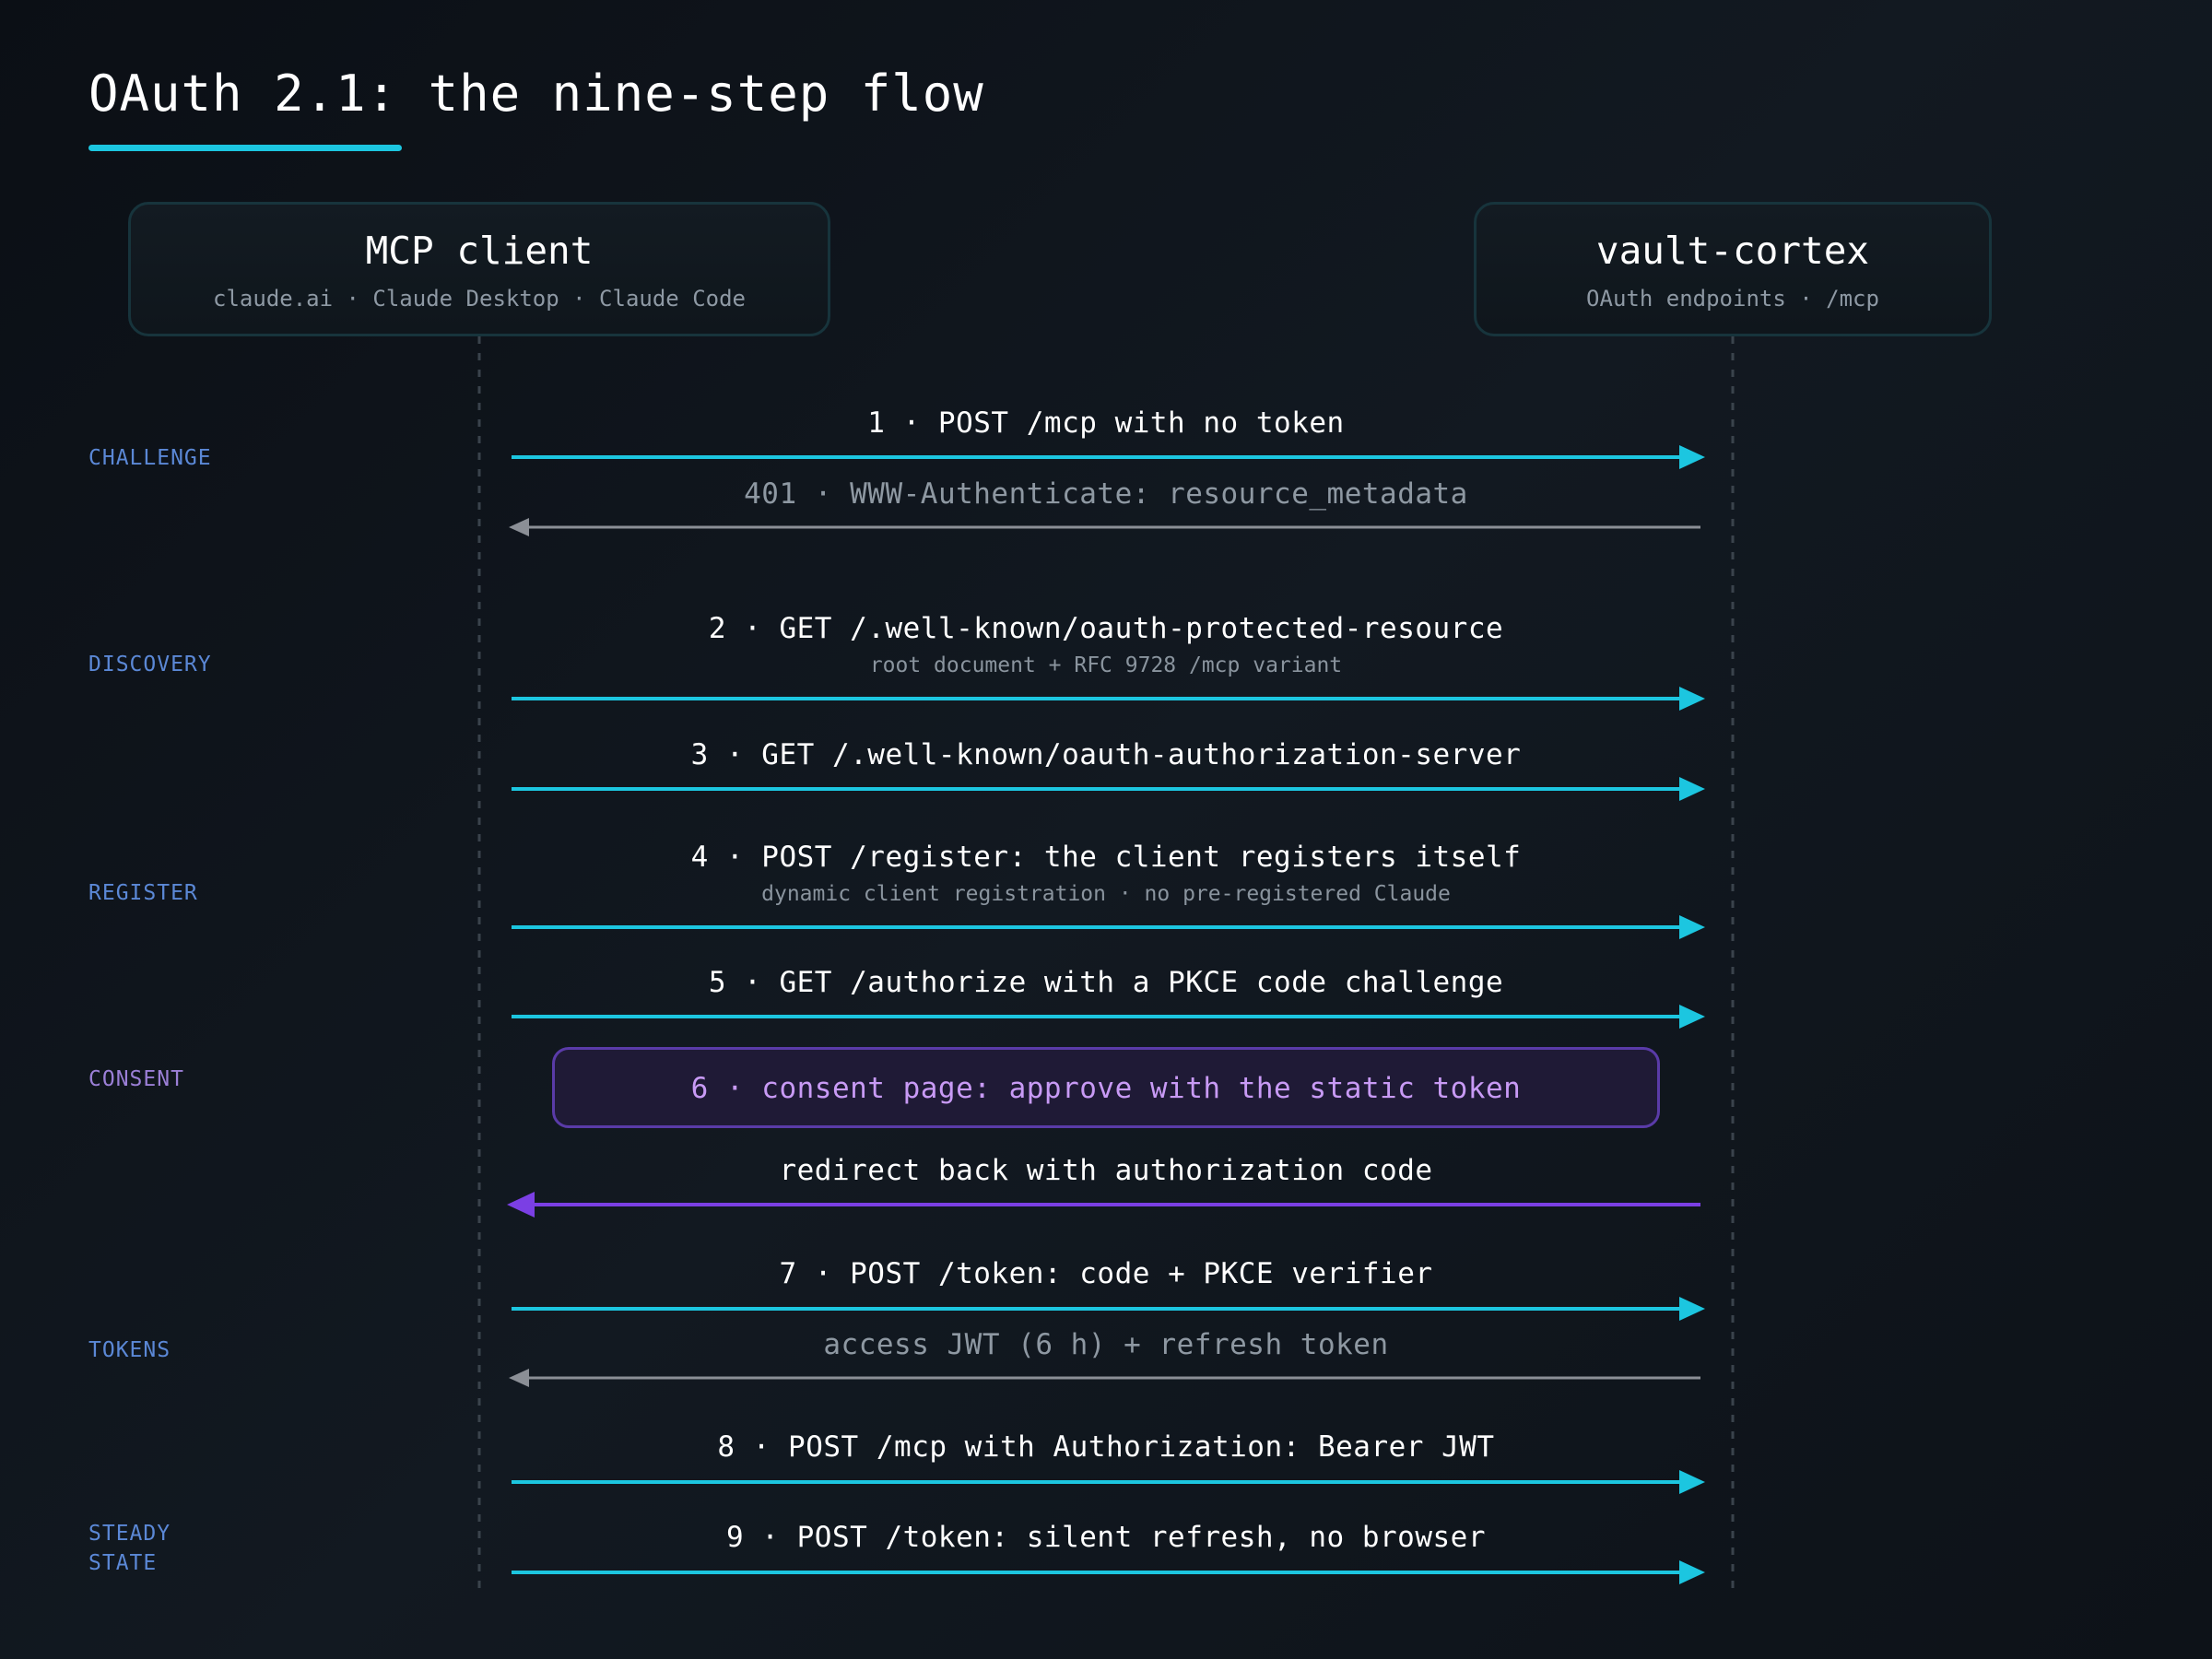  What do you see at coordinates (1106, 1344) in the screenshot?
I see `message-label-tokens-response: access JWT (6 h) + refresh token` at bounding box center [1106, 1344].